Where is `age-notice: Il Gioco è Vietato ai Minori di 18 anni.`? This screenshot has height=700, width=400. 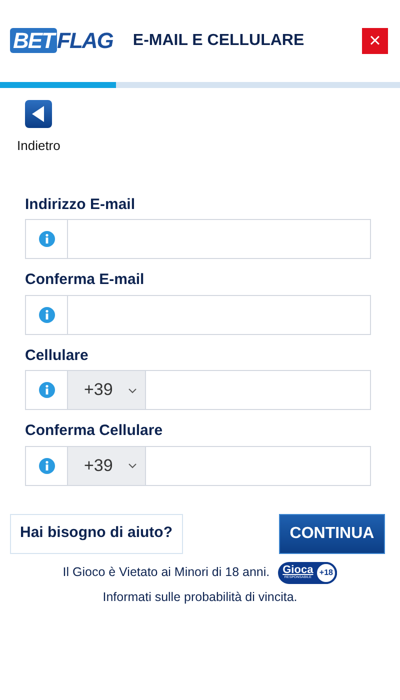 age-notice: Il Gioco è Vietato ai Minori di 18 anni. is located at coordinates (166, 573).